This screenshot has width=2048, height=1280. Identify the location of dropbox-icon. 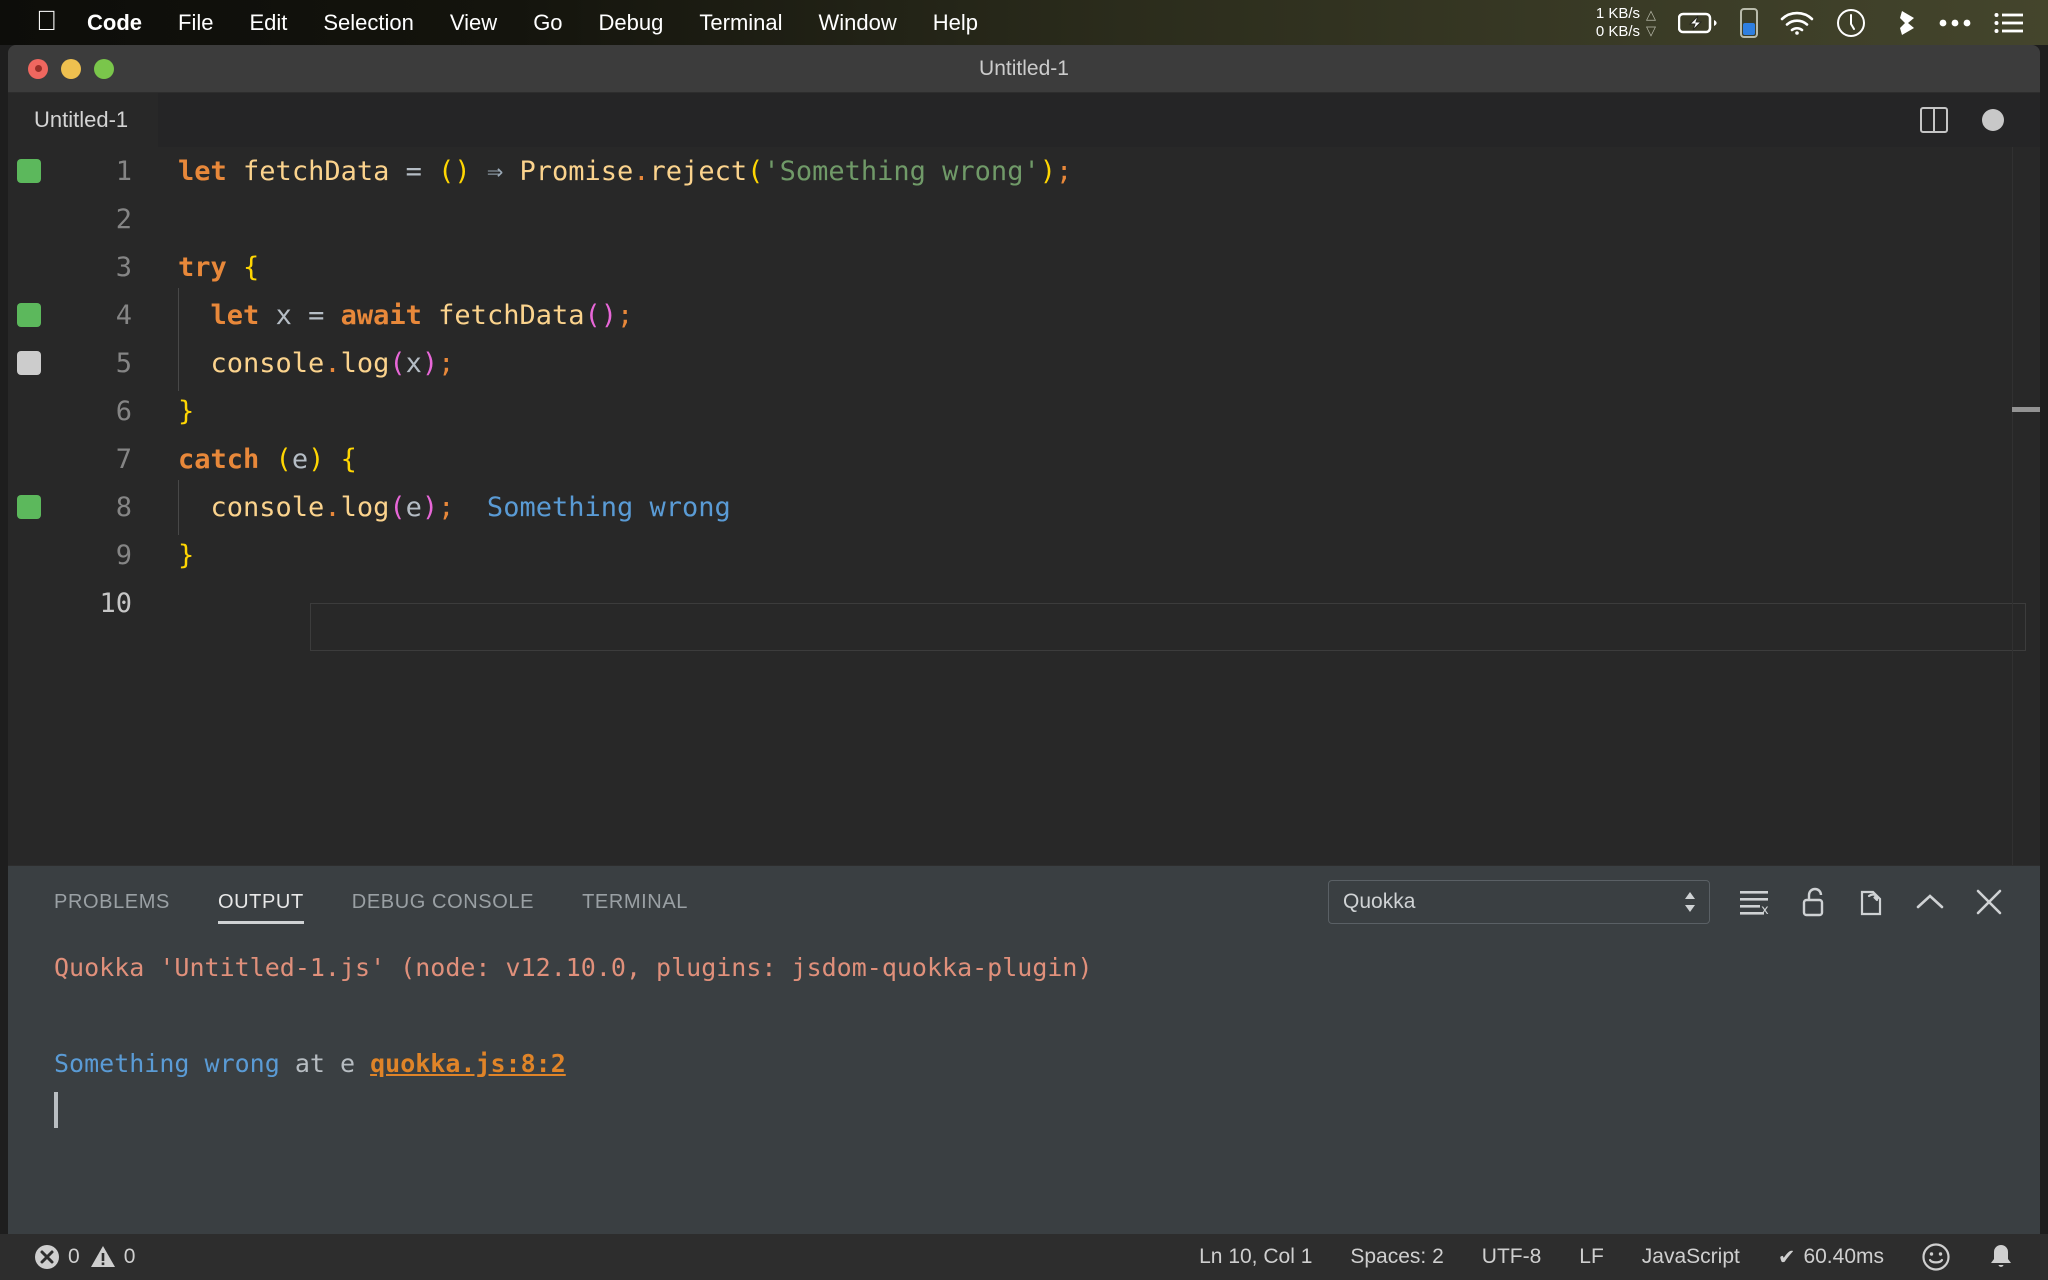
(1902, 23).